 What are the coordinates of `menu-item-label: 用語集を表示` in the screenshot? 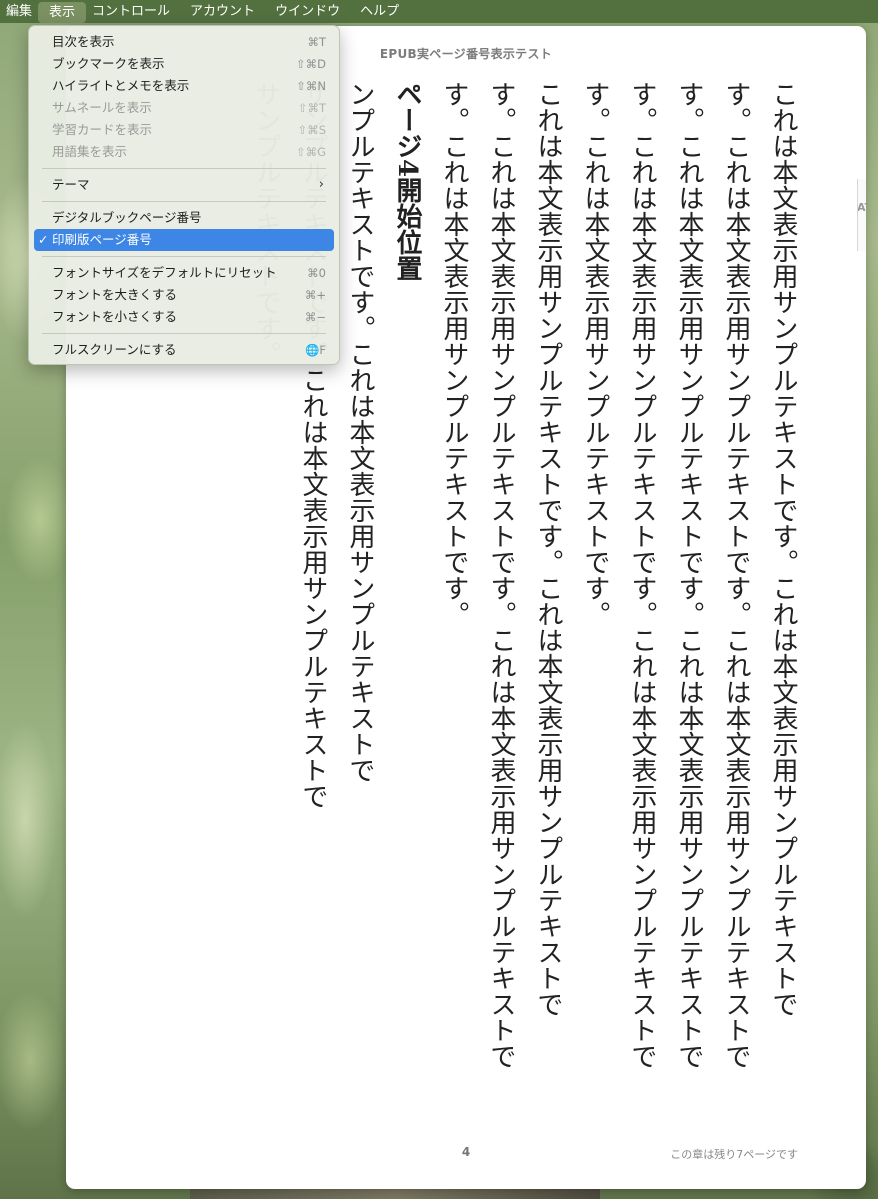 It's located at (90, 151).